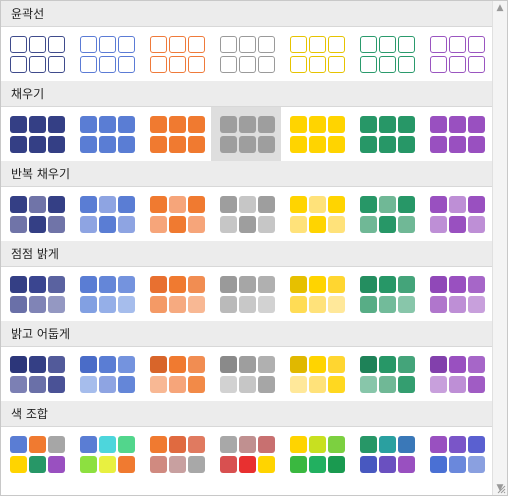 The image size is (508, 496). Describe the element at coordinates (499, 248) in the screenshot. I see `vertical-scrollbar: ▲ ▼` at that location.